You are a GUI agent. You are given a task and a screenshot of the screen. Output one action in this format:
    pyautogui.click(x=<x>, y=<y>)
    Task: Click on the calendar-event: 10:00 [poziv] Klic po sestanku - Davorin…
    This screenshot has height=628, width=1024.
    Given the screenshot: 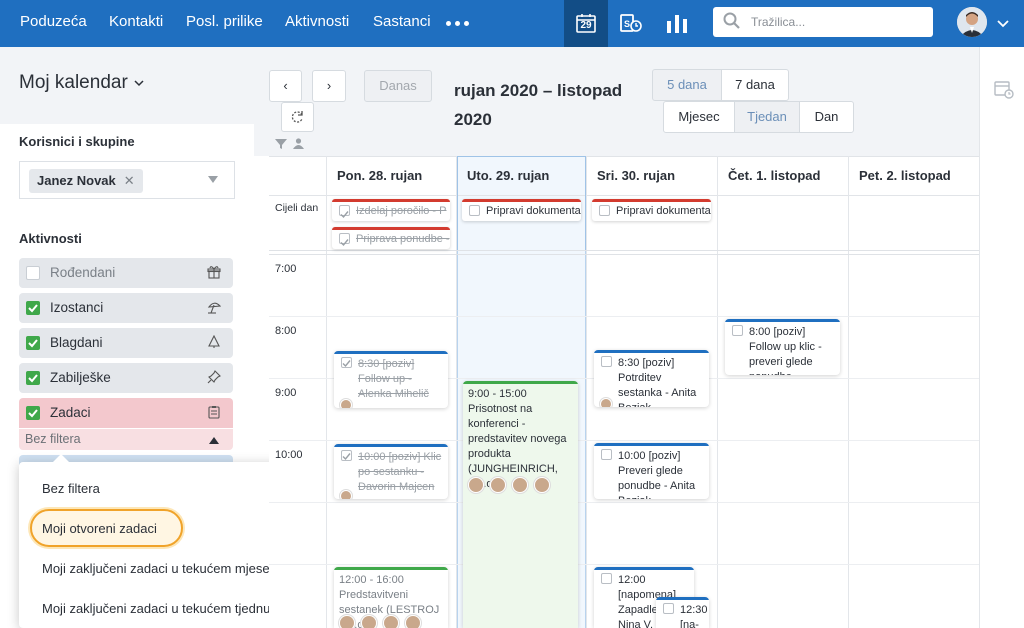 What is the action you would take?
    pyautogui.click(x=391, y=471)
    